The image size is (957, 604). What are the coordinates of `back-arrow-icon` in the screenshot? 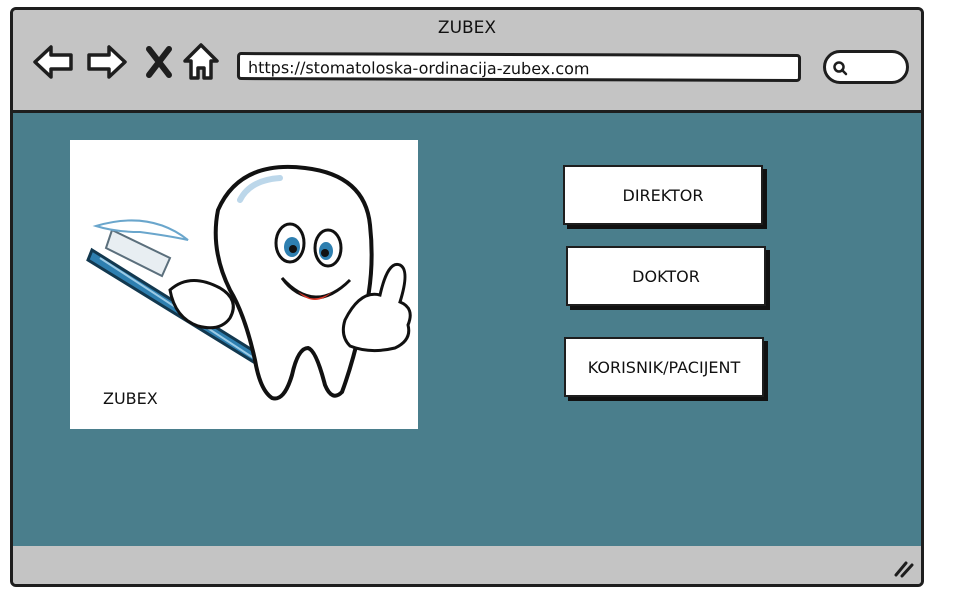 It's located at (53, 62).